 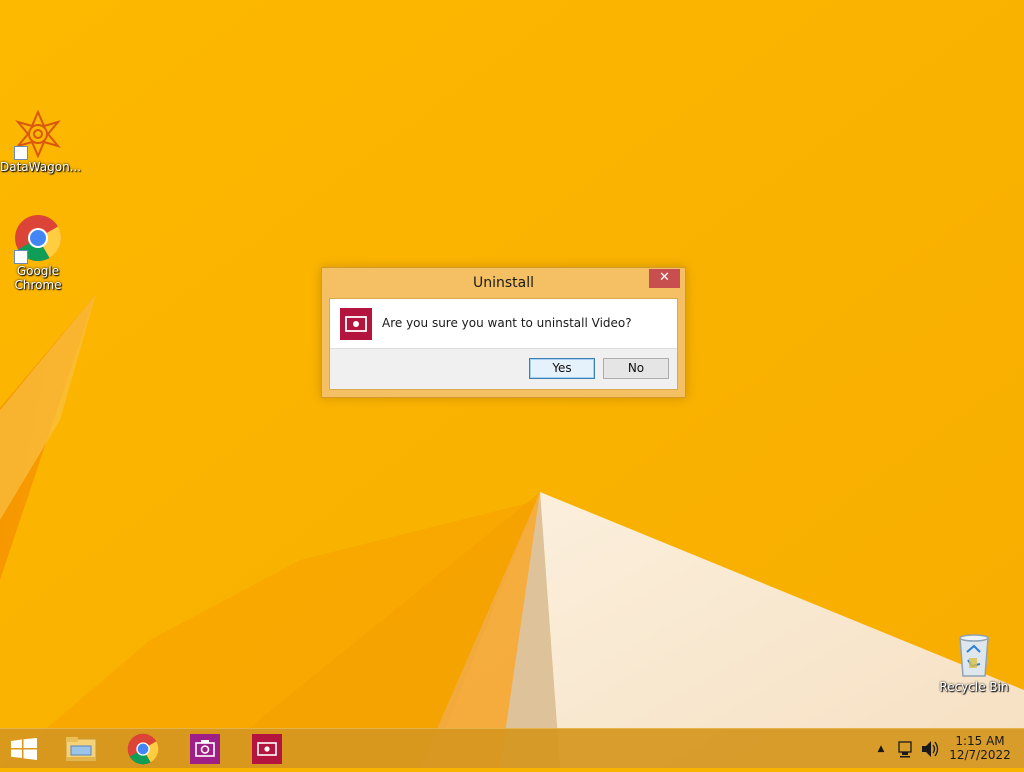 I want to click on yes-button: Yes, so click(x=562, y=368).